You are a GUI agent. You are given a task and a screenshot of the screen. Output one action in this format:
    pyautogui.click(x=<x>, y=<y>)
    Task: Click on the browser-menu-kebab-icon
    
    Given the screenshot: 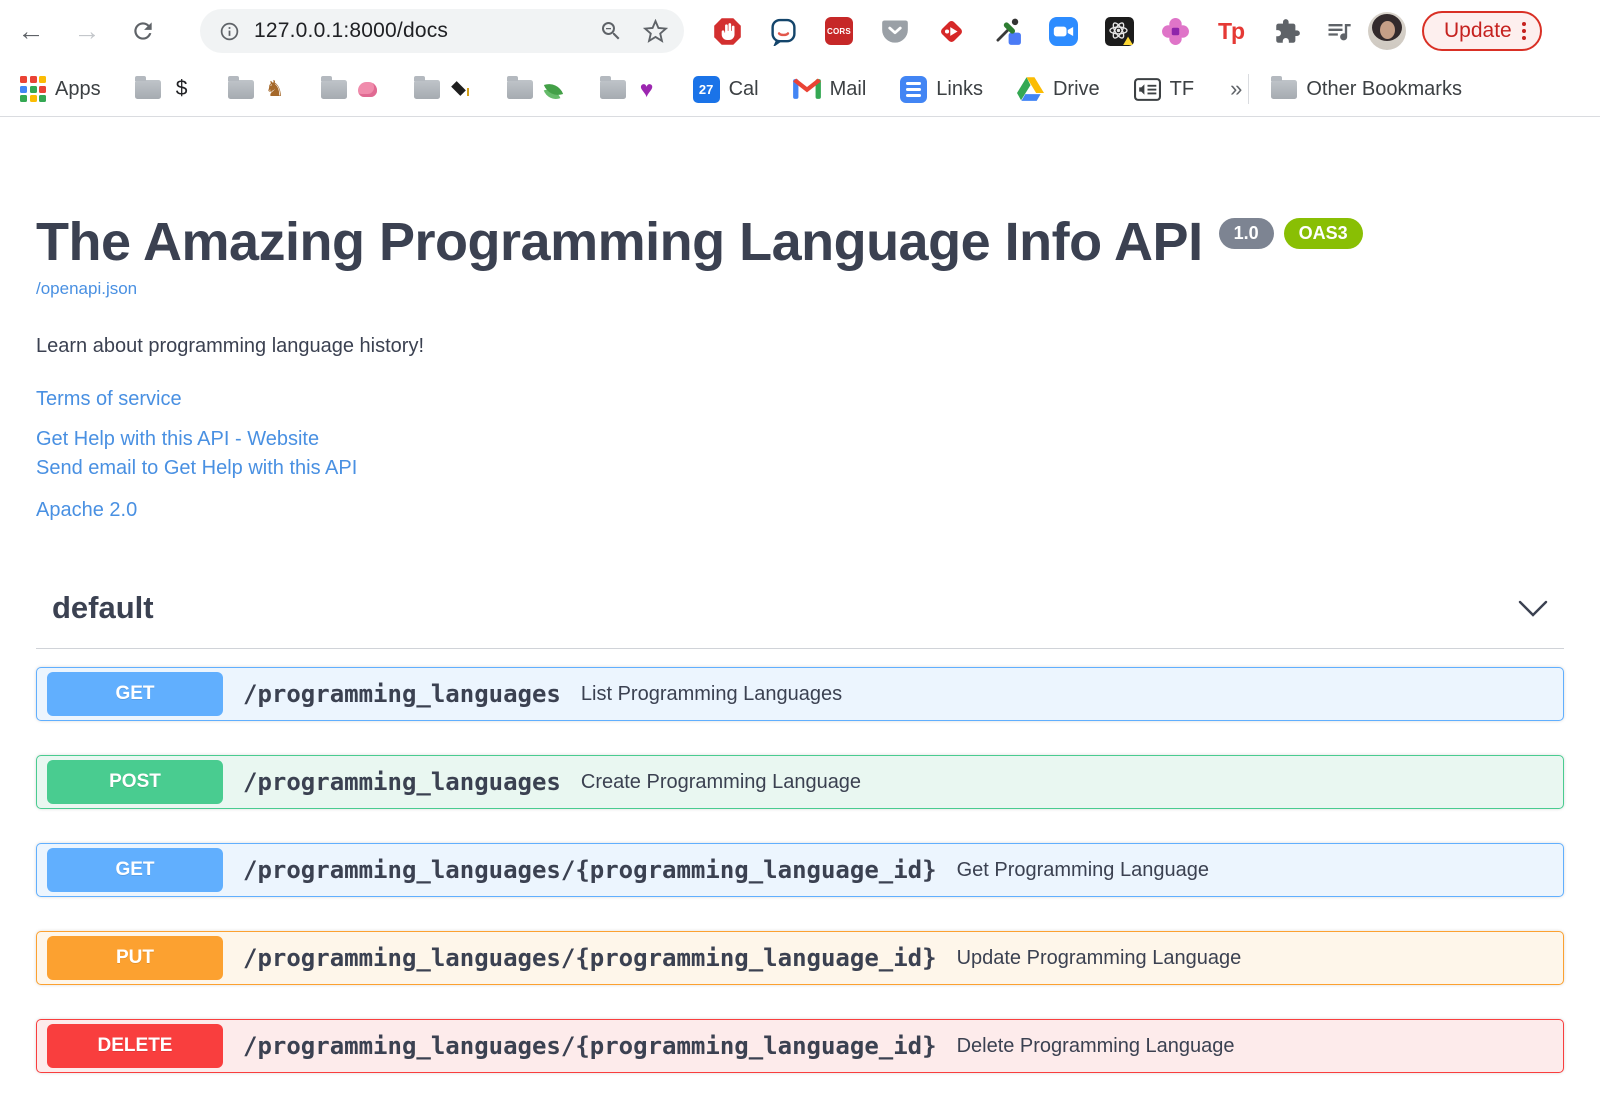 What is the action you would take?
    pyautogui.click(x=1523, y=31)
    